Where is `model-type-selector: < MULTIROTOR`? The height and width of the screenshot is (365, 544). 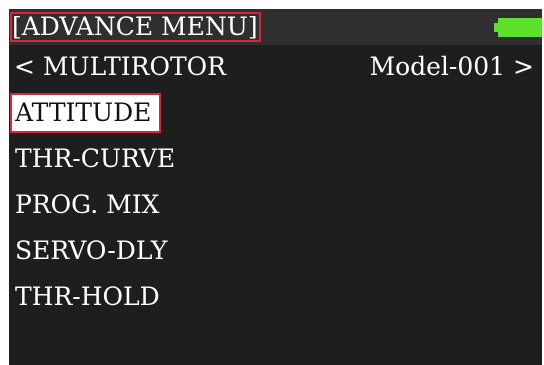
model-type-selector: < MULTIROTOR is located at coordinates (120, 67).